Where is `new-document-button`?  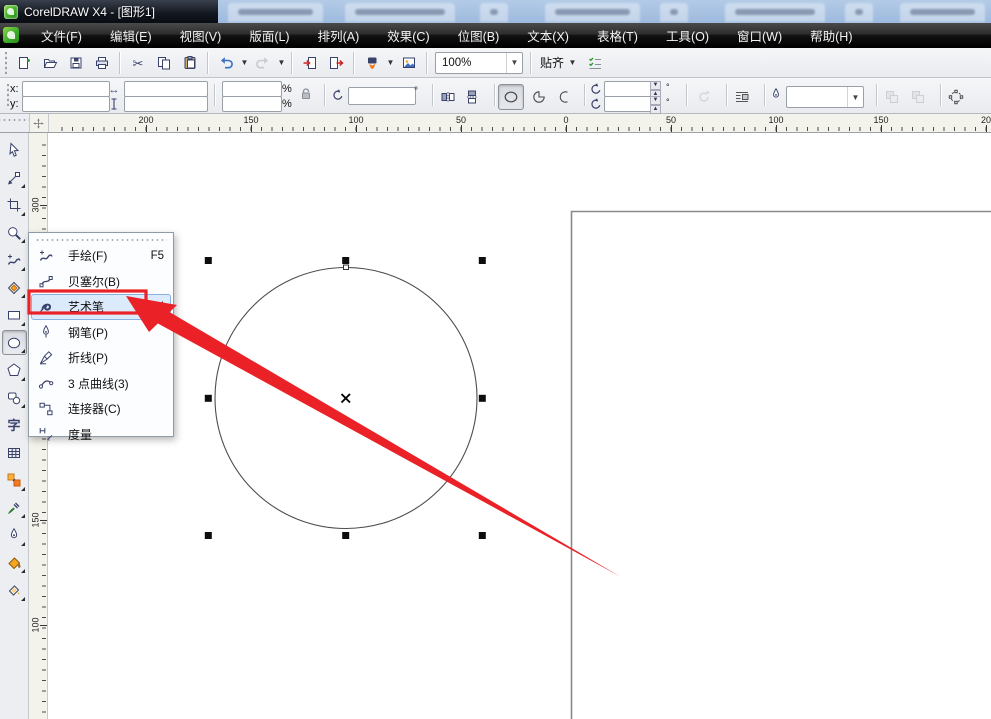
new-document-button is located at coordinates (24, 63).